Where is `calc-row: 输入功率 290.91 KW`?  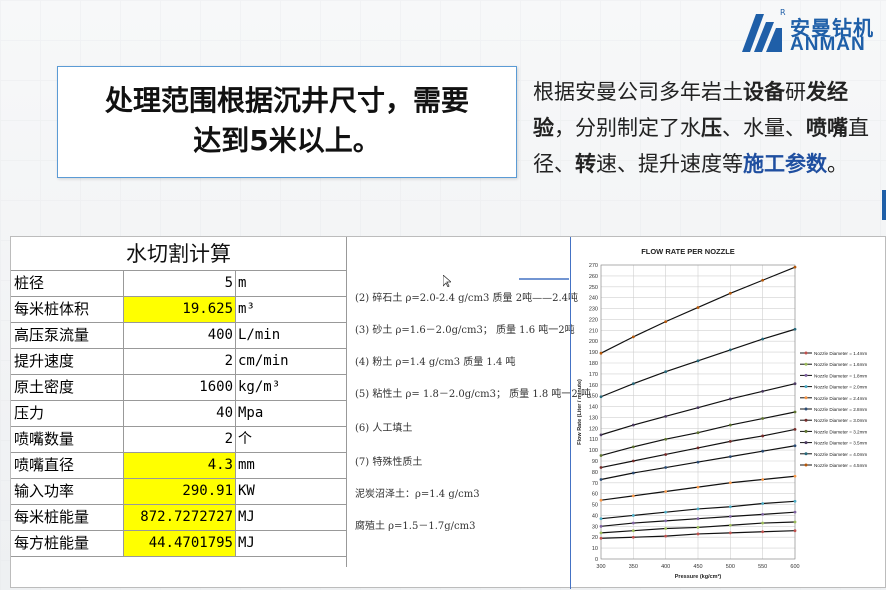
calc-row: 输入功率 290.91 KW is located at coordinates (178, 492).